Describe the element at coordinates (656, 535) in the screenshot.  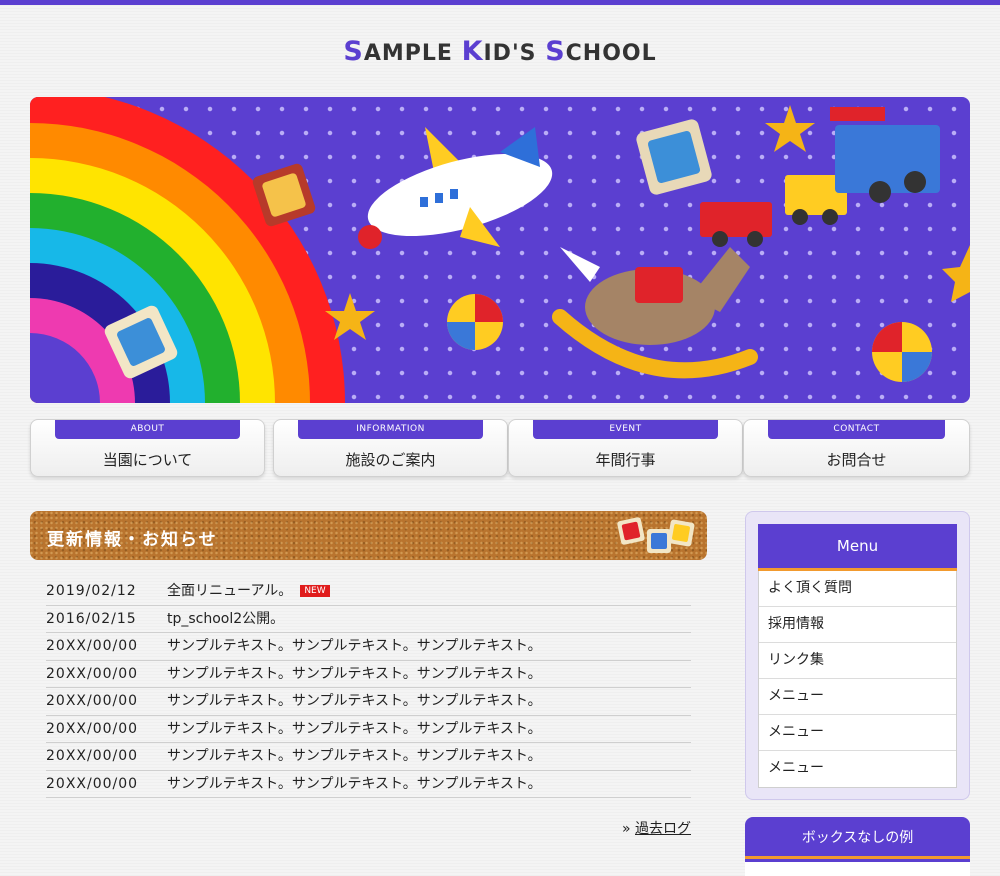
I see `toy-blocks-icon` at that location.